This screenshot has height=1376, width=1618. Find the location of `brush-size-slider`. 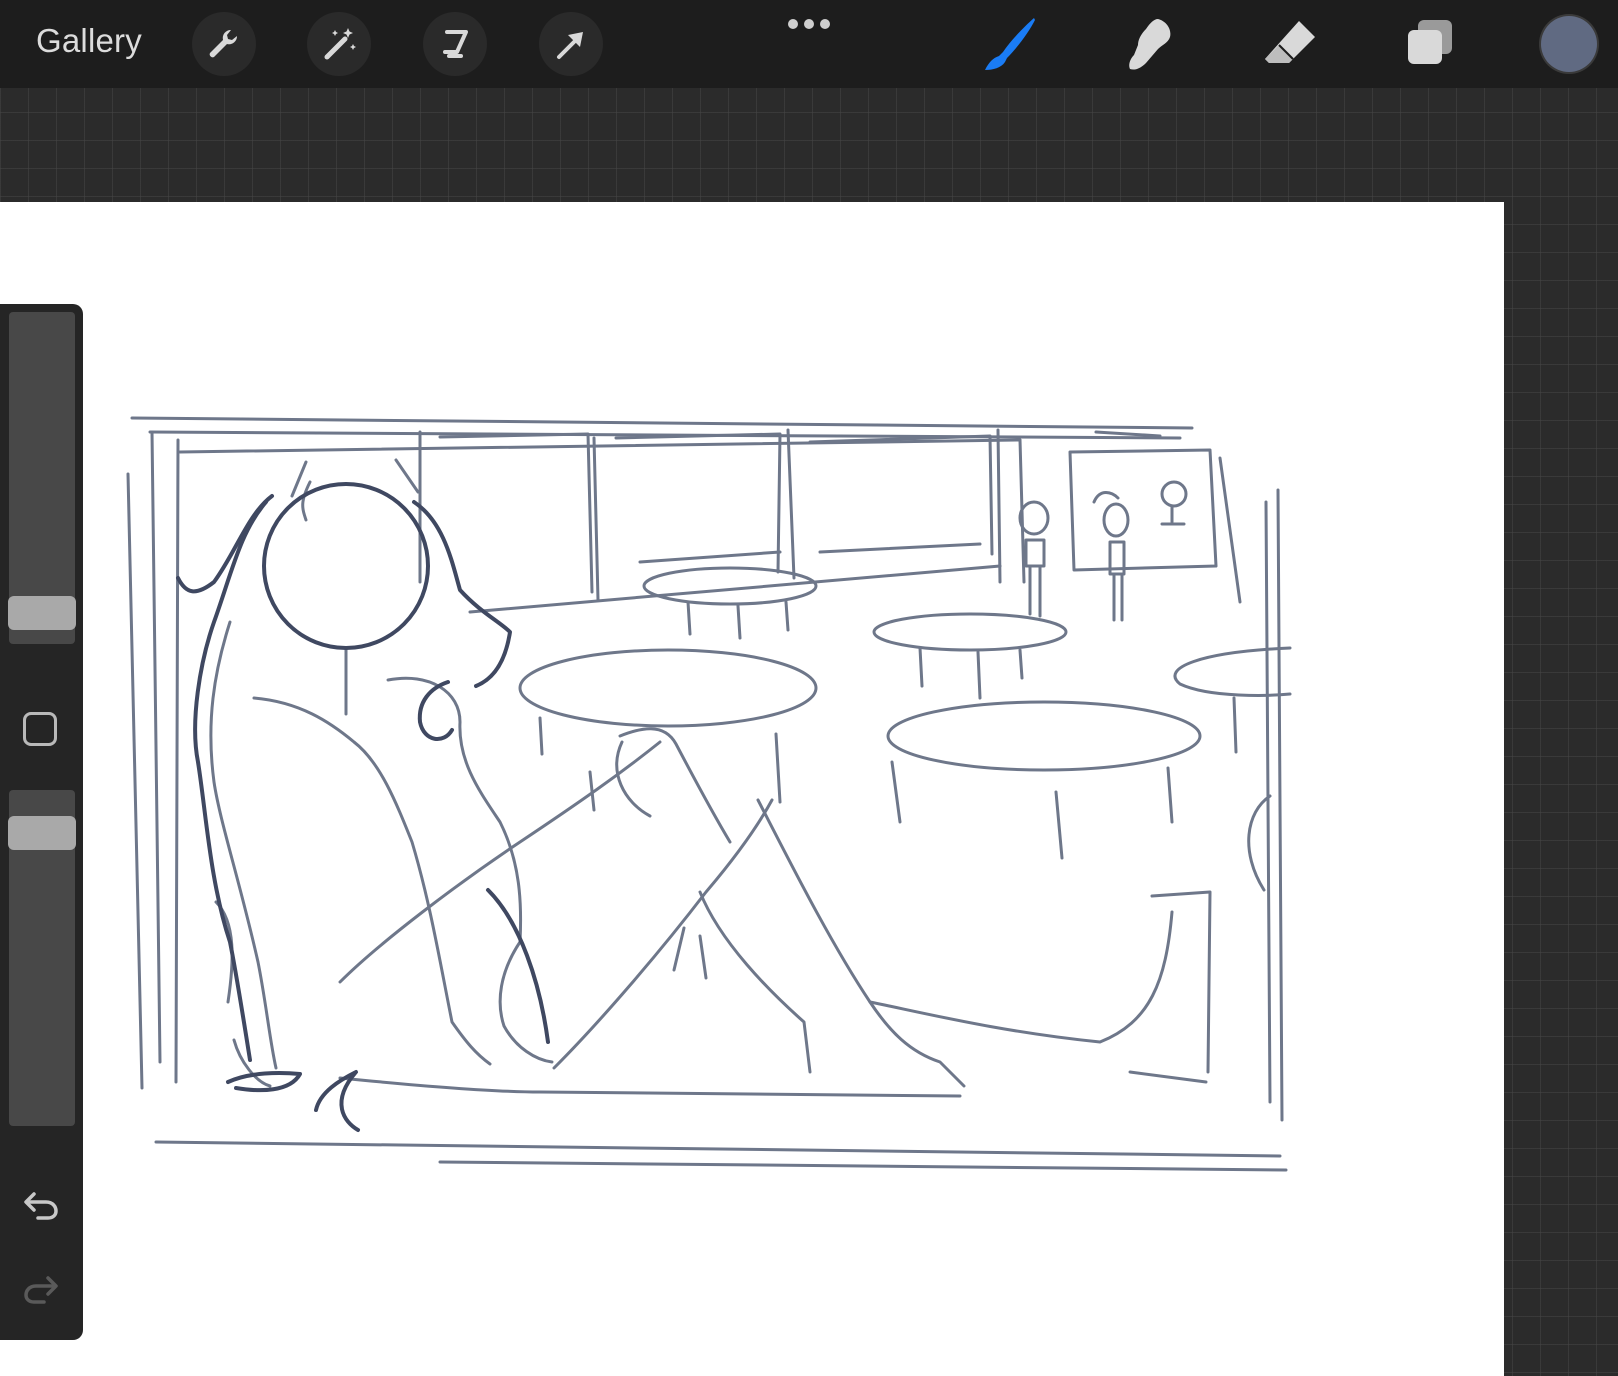

brush-size-slider is located at coordinates (42, 478).